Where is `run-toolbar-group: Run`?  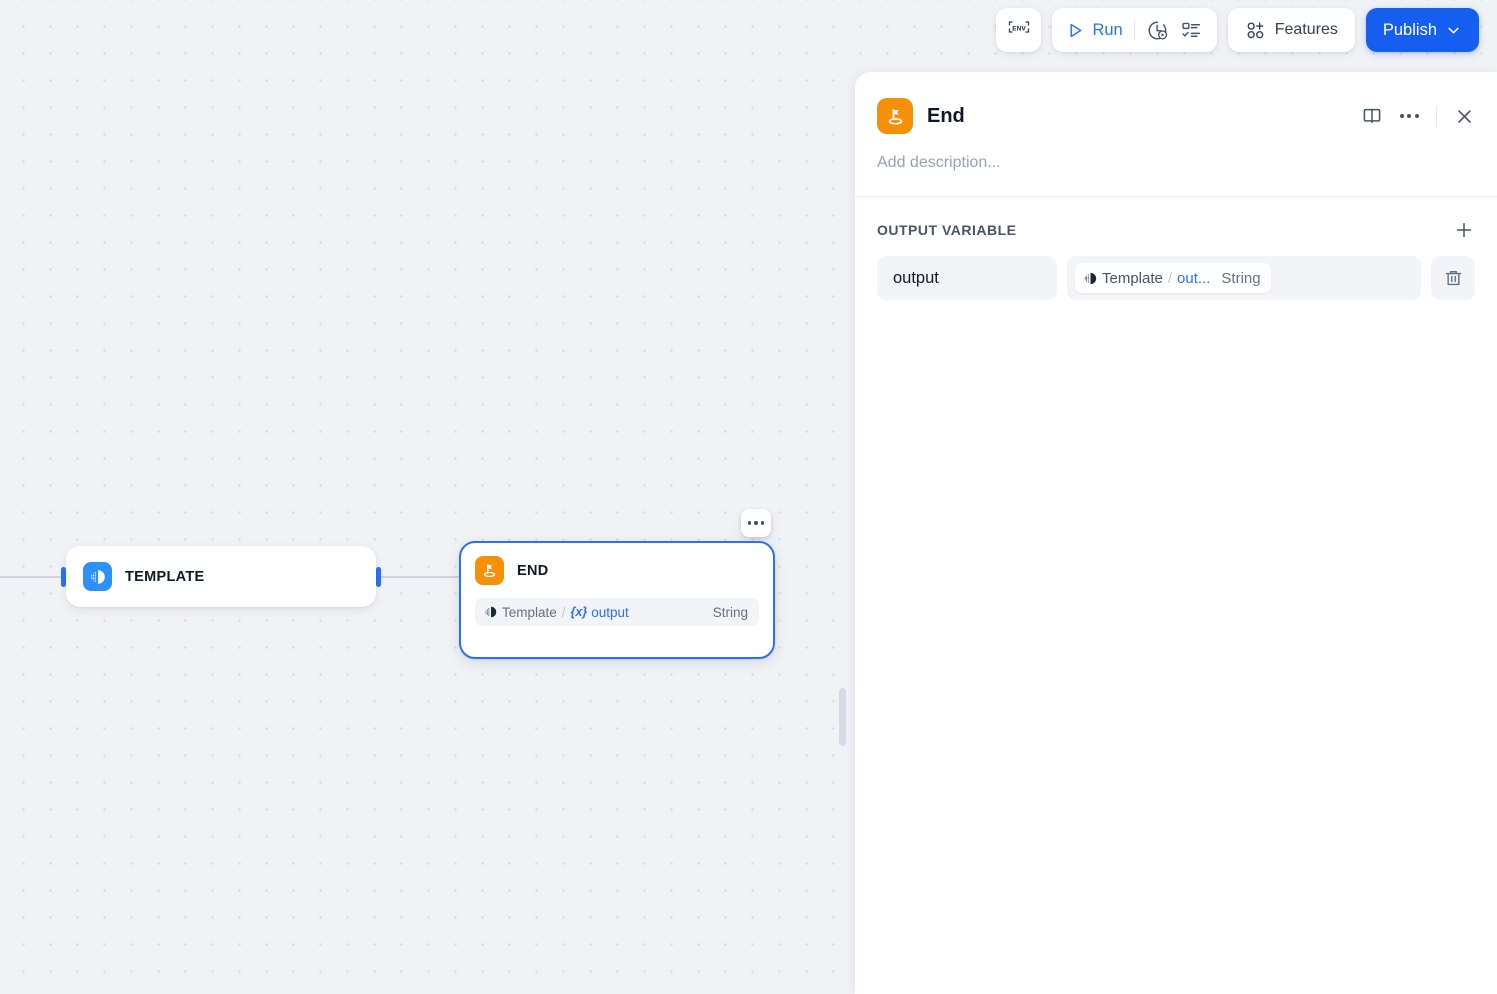
run-toolbar-group: Run is located at coordinates (1134, 30).